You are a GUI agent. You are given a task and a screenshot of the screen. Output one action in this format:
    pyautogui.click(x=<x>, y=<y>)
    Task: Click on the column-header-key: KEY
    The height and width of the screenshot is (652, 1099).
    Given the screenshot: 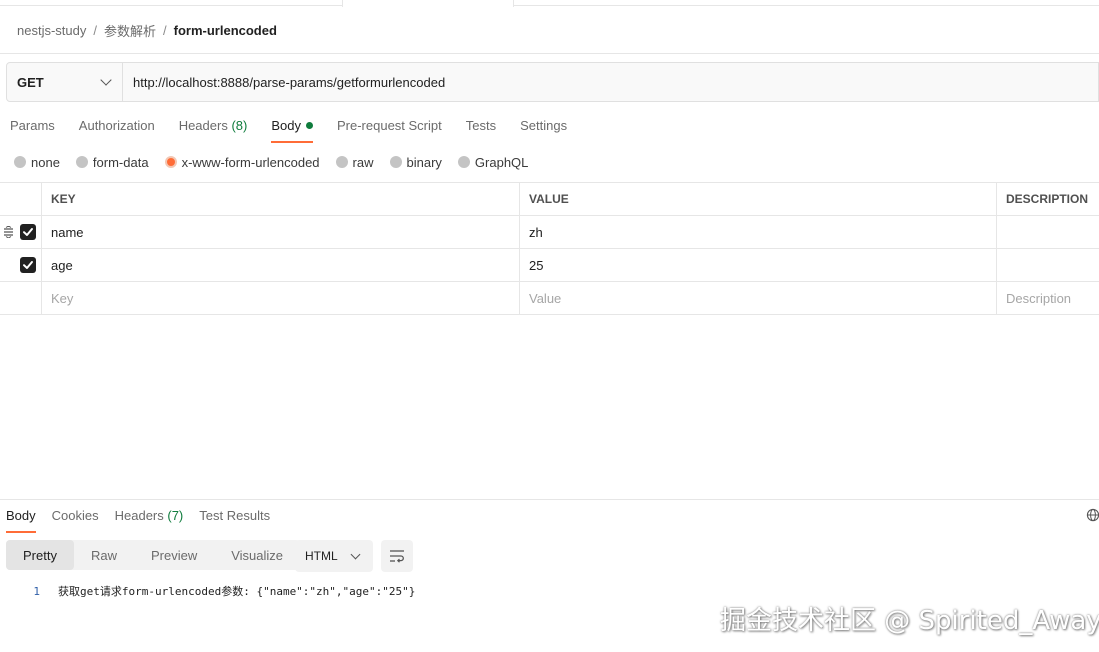 What is the action you would take?
    pyautogui.click(x=281, y=199)
    